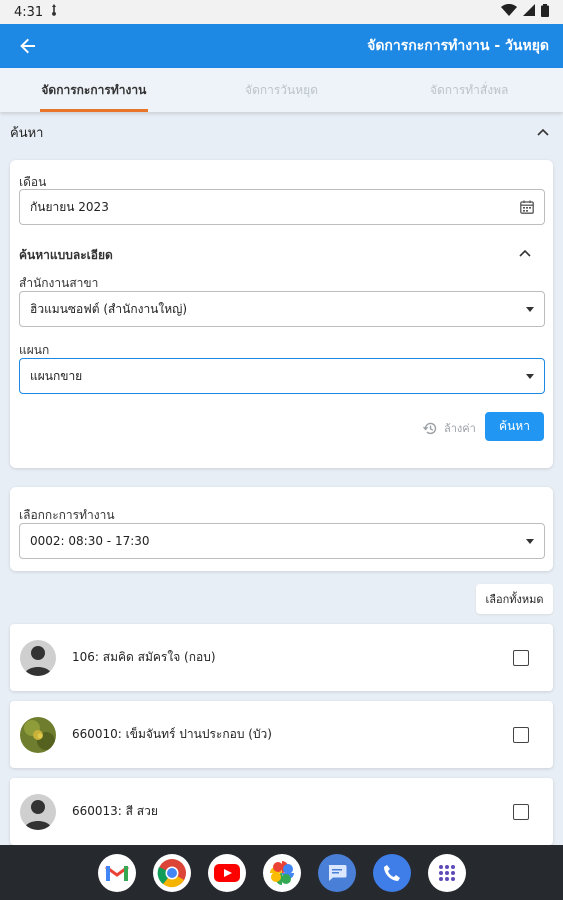  What do you see at coordinates (514, 426) in the screenshot?
I see `search-button: ค้นหา` at bounding box center [514, 426].